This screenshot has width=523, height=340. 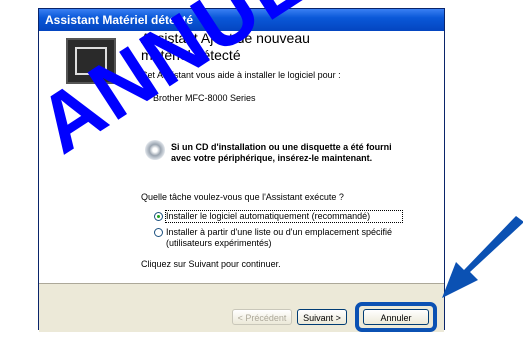 I want to click on arrow-icon, so click(x=482, y=257).